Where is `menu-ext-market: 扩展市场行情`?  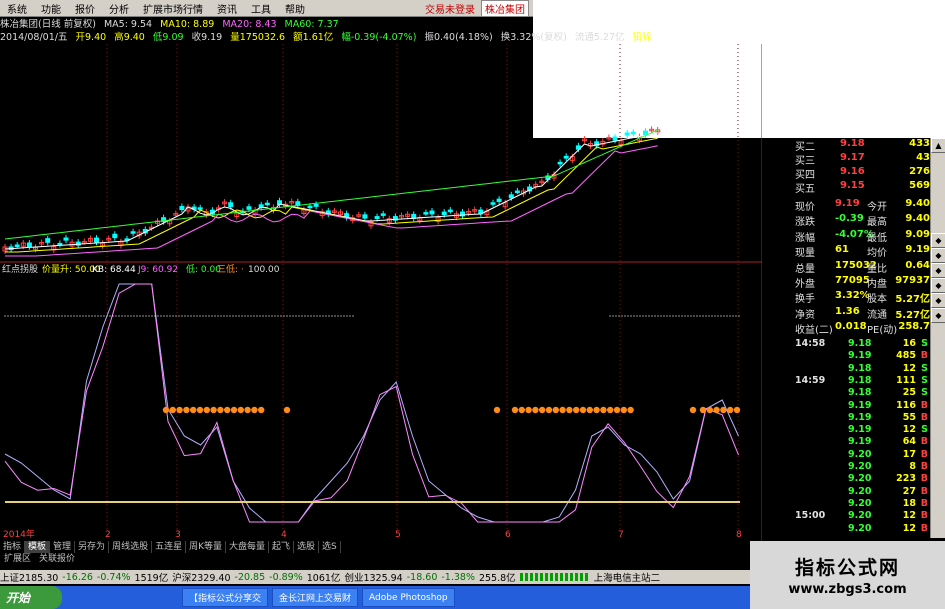 menu-ext-market: 扩展市场行情 is located at coordinates (173, 8).